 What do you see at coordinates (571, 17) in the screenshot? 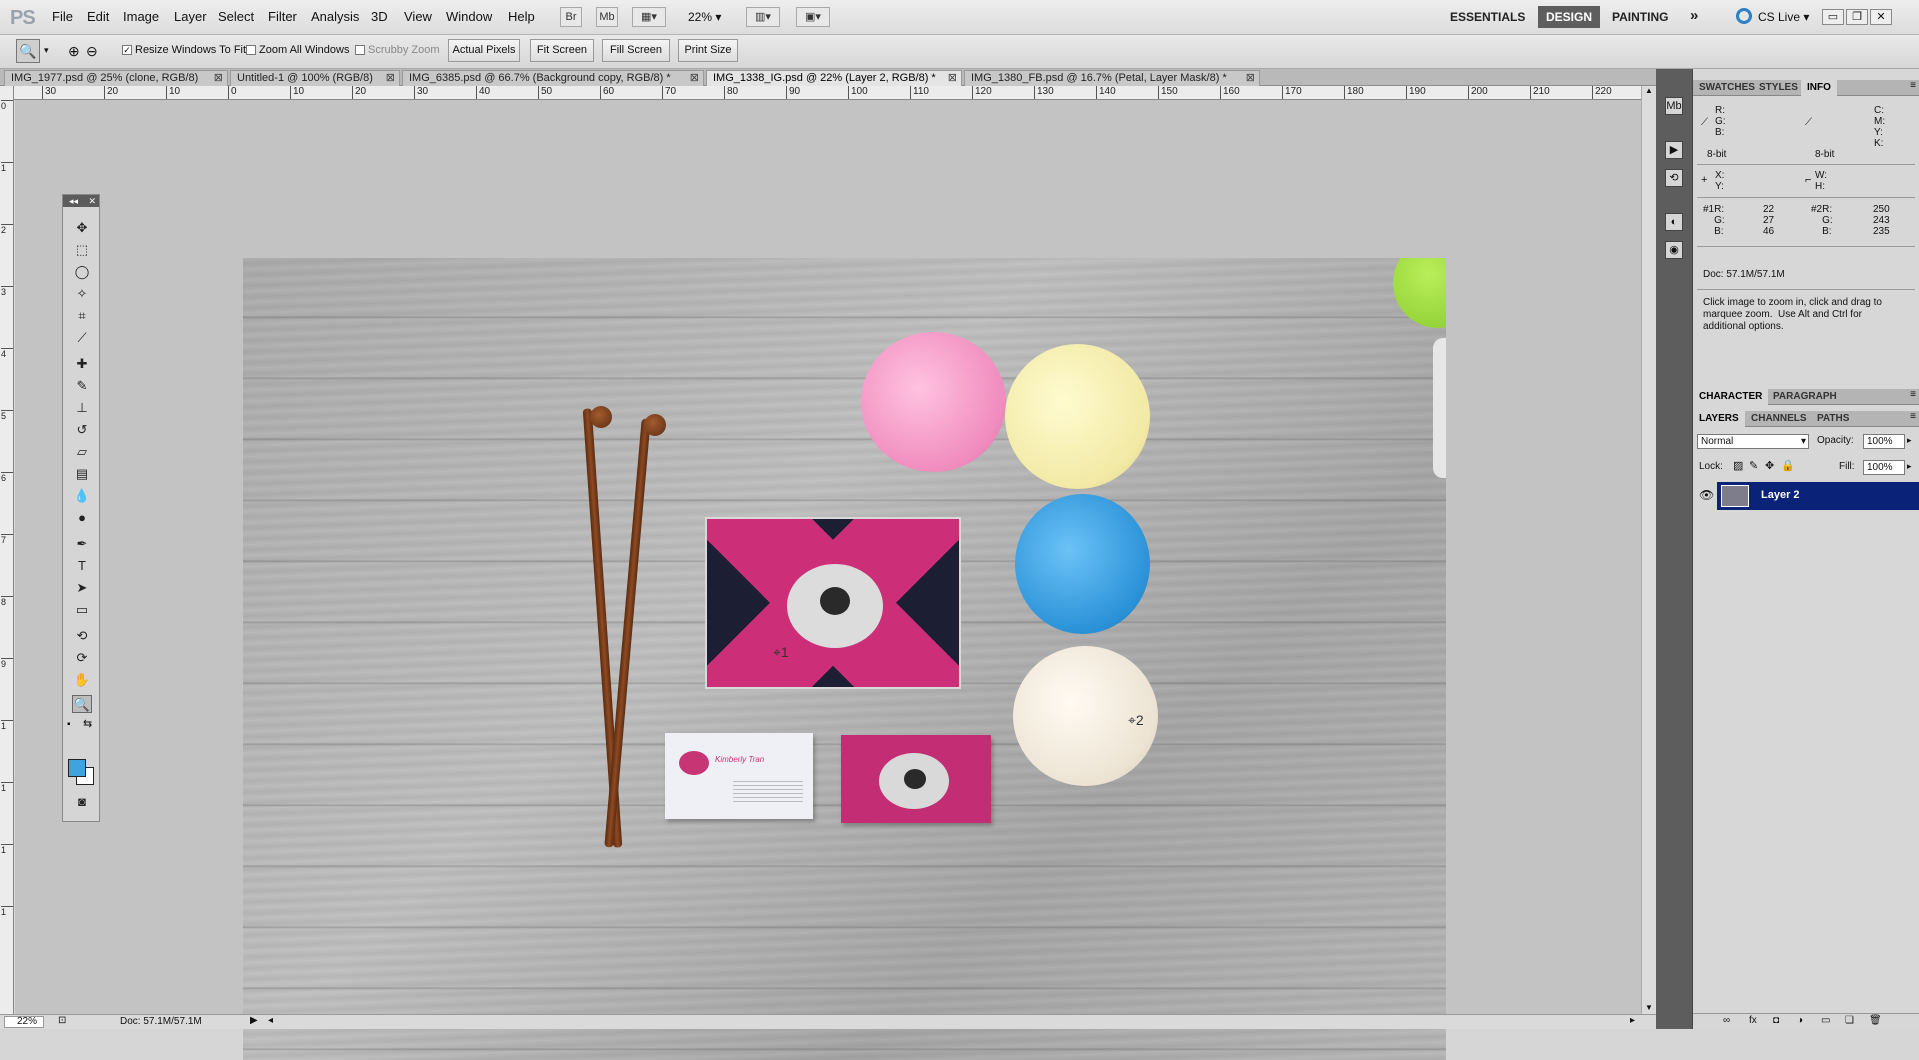
I see `bridge-button: Br` at bounding box center [571, 17].